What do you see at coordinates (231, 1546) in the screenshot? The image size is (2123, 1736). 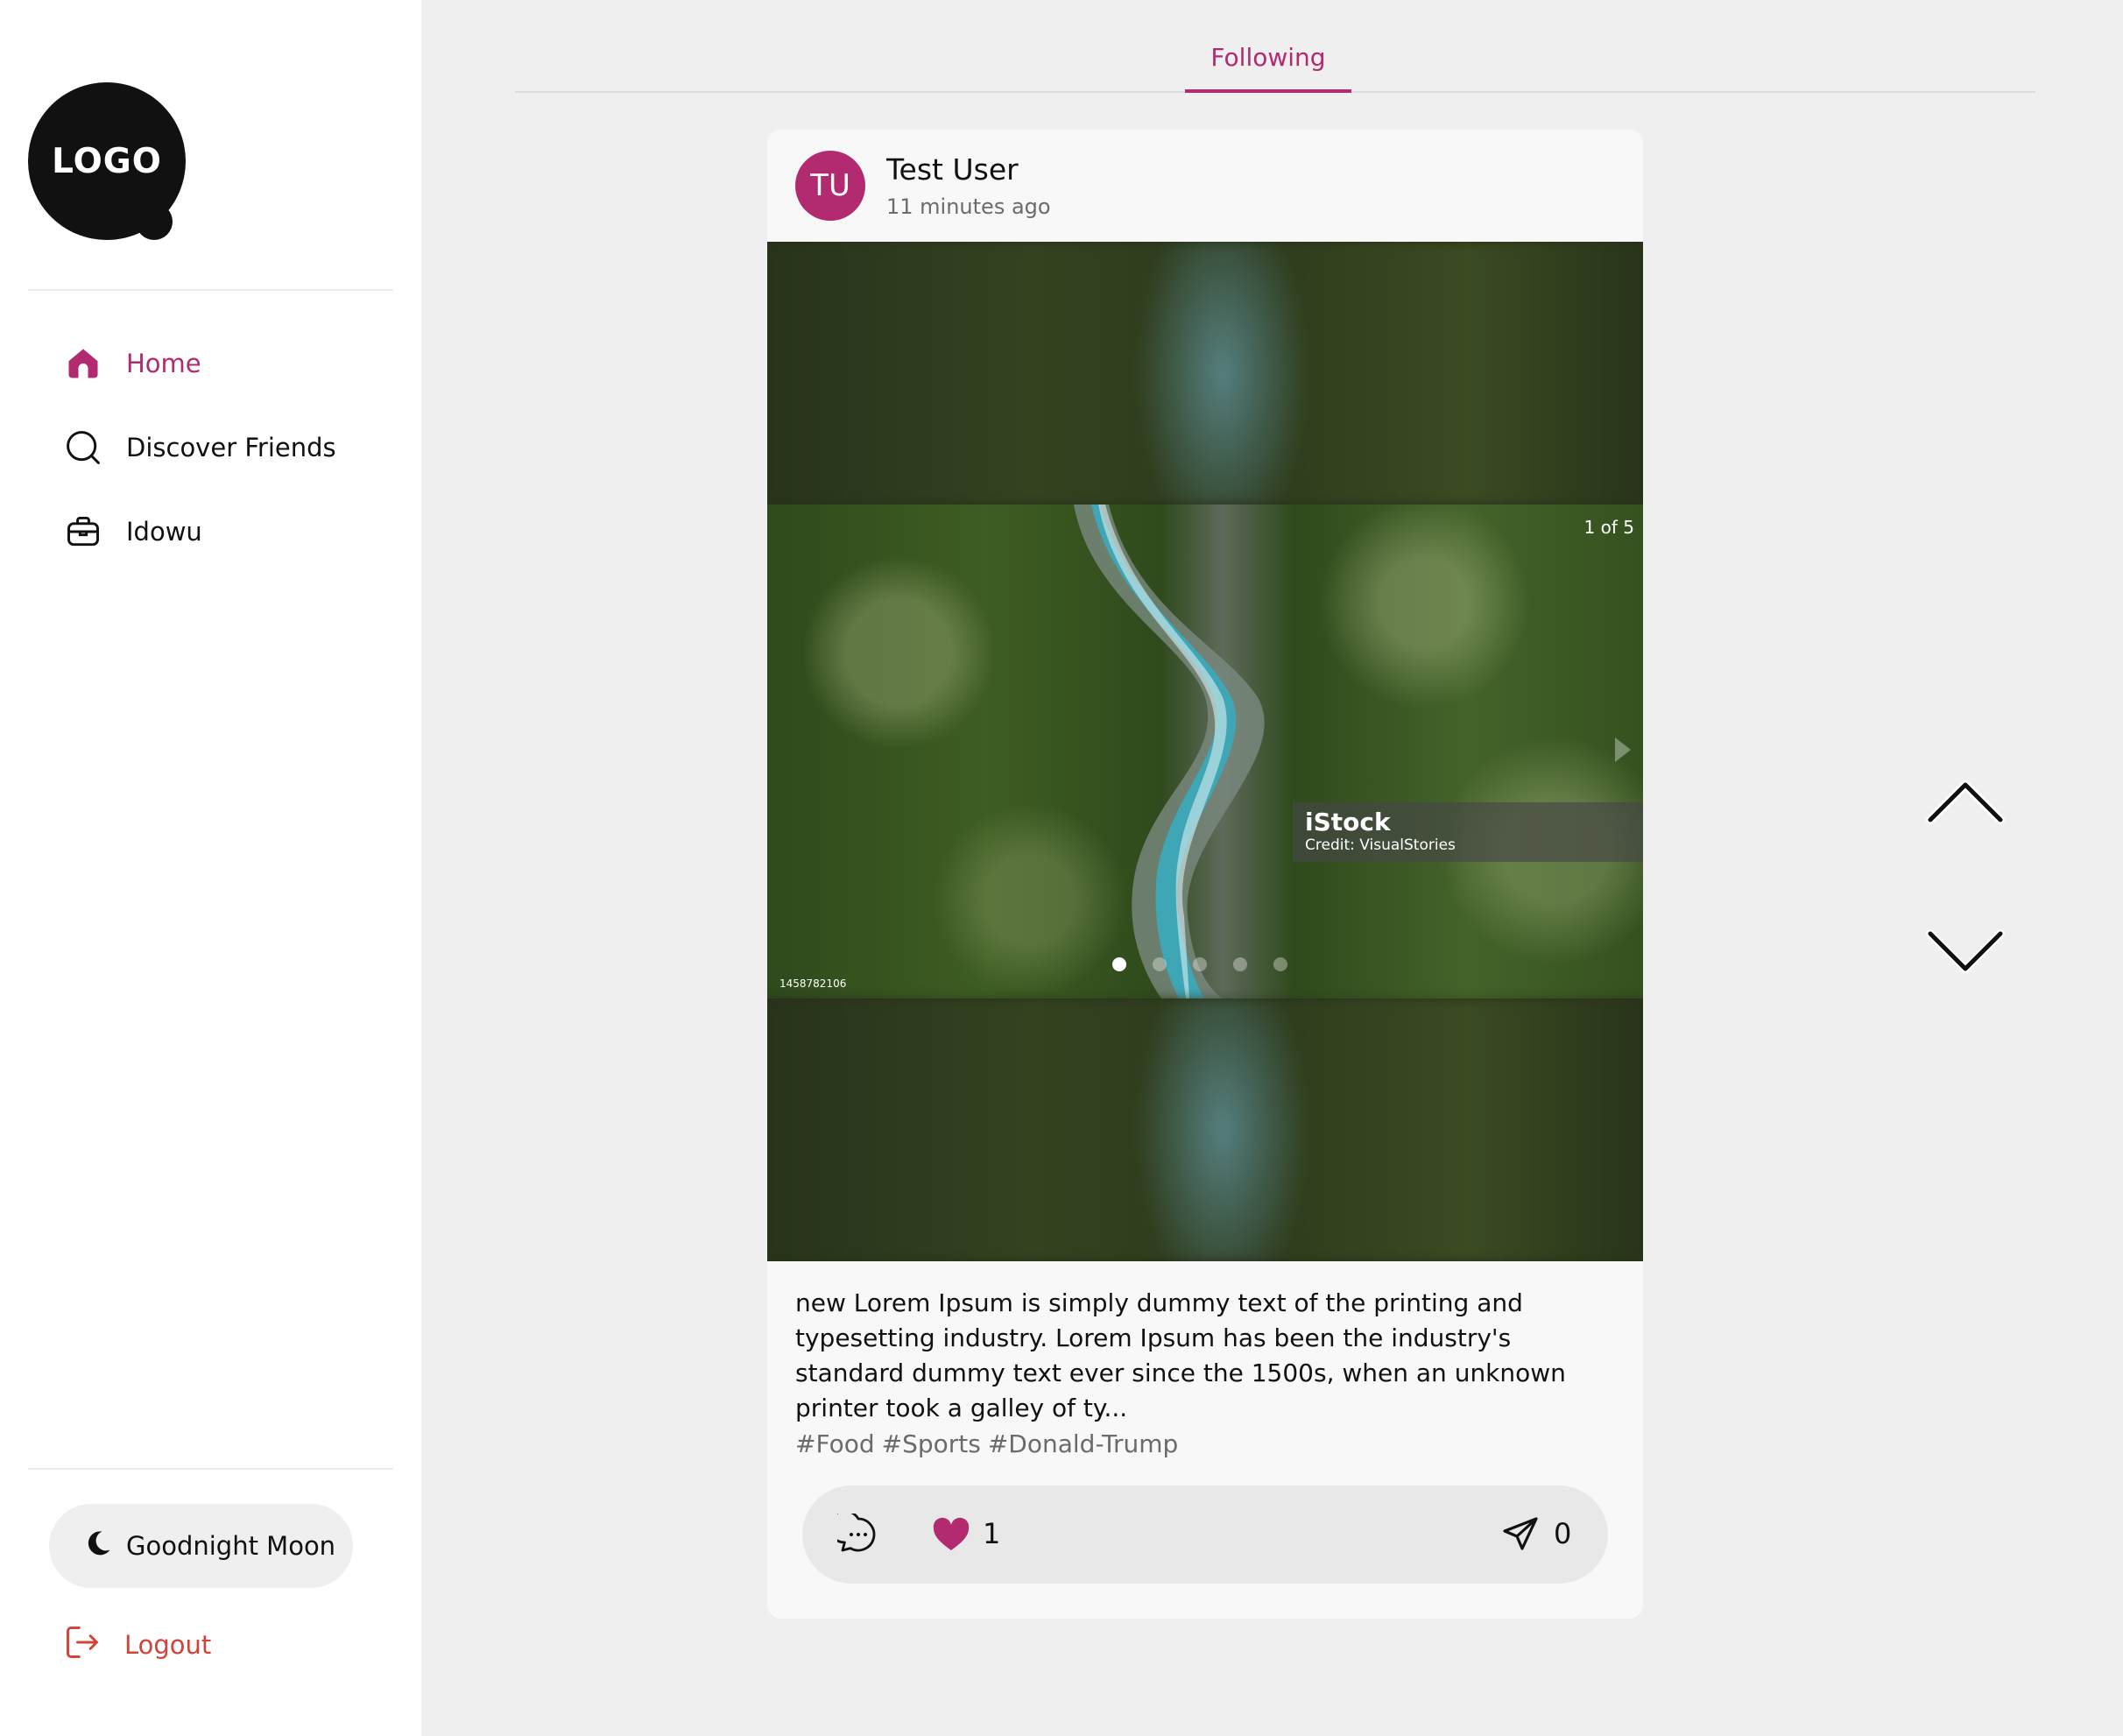 I see `theme-toggle-label: Goodnight Moon` at bounding box center [231, 1546].